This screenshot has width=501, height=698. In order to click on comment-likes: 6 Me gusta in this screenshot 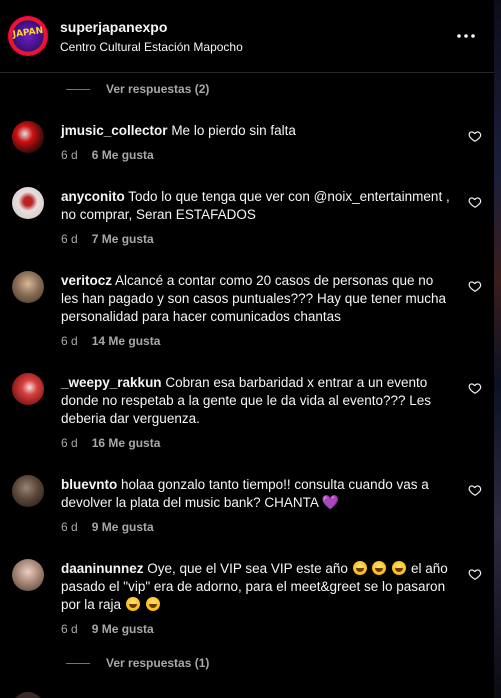, I will do `click(123, 155)`.